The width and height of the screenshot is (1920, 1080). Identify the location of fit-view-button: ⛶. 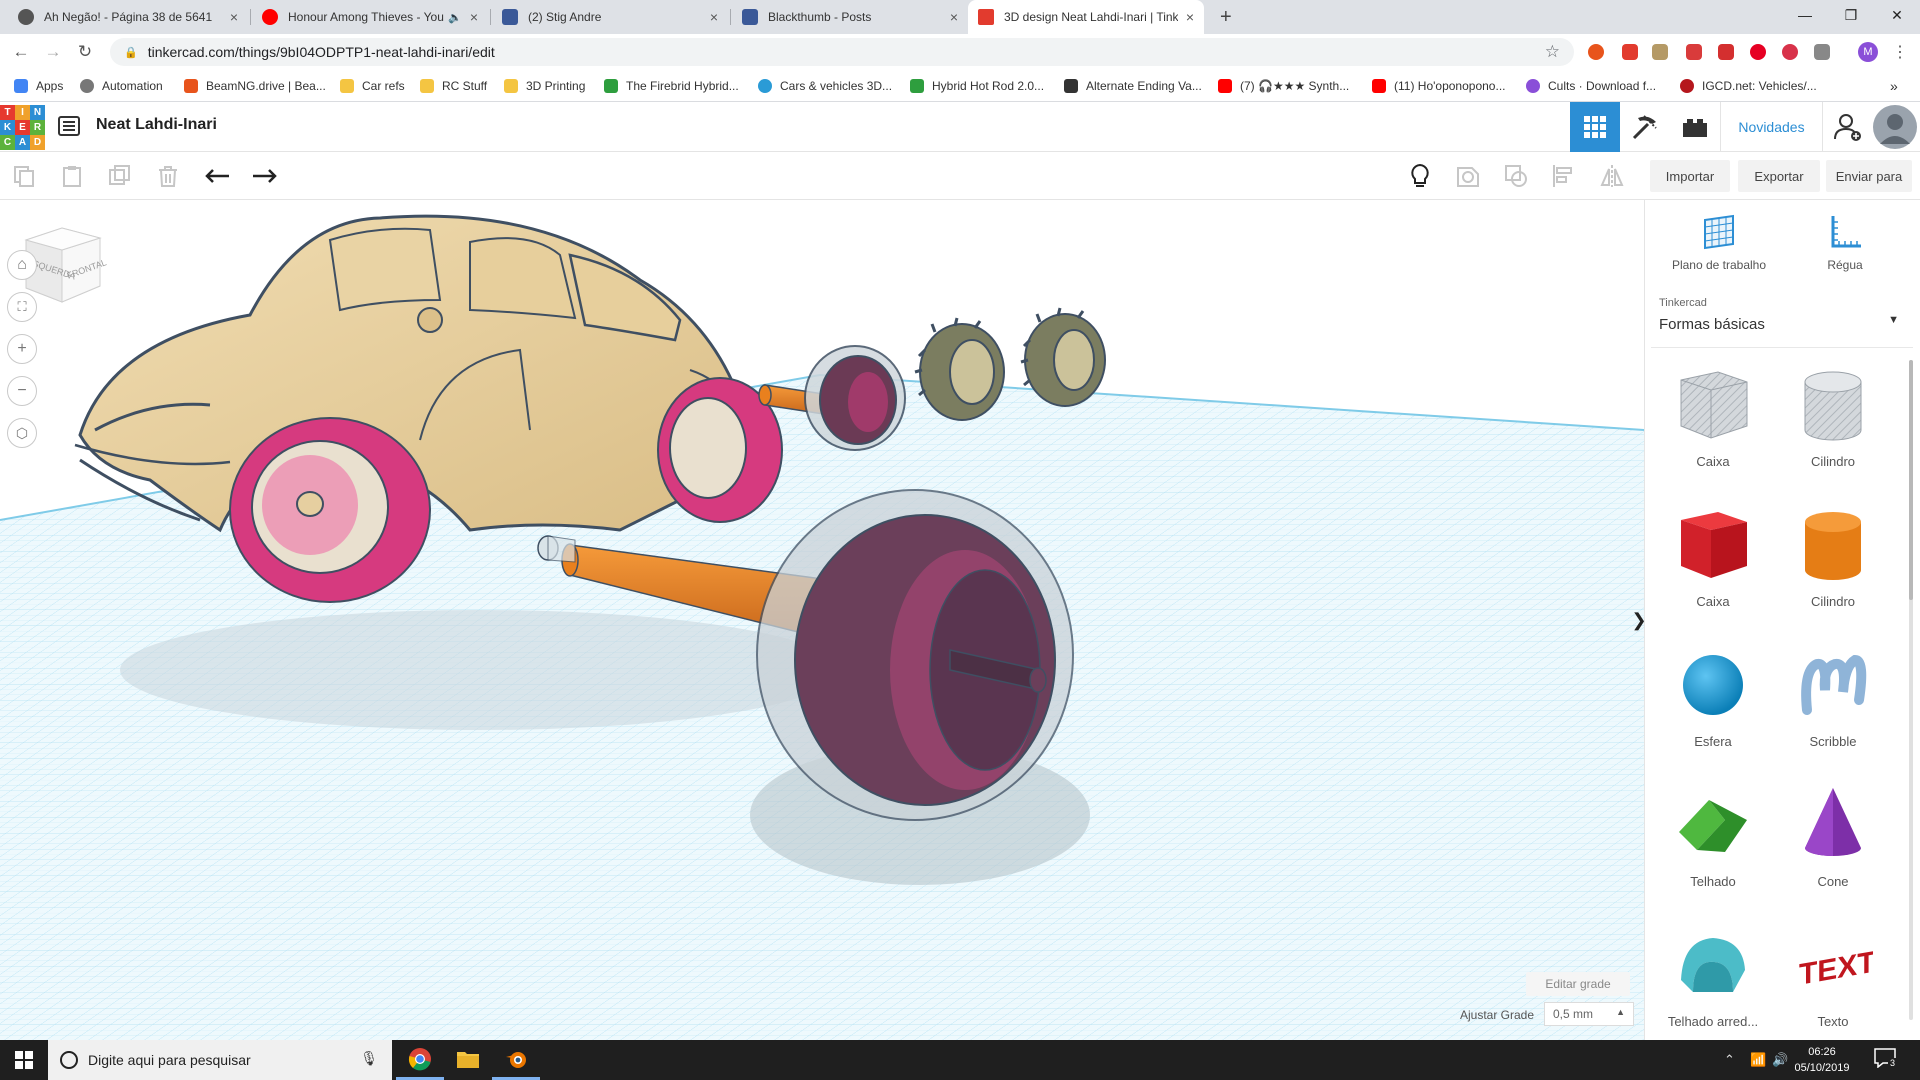
(22, 307).